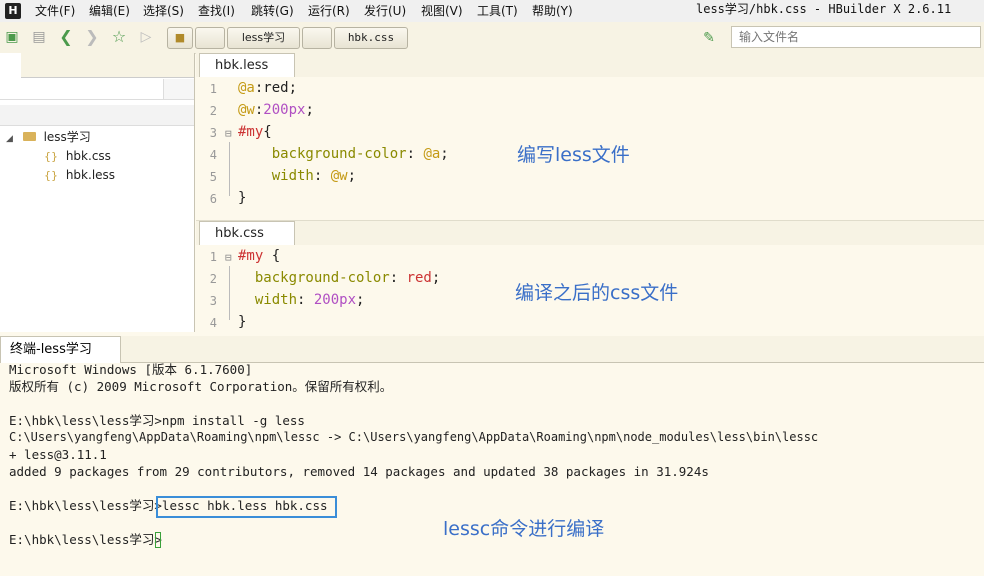 Image resolution: width=984 pixels, height=576 pixels. Describe the element at coordinates (573, 155) in the screenshot. I see `less-annotation: 编写less文件` at that location.